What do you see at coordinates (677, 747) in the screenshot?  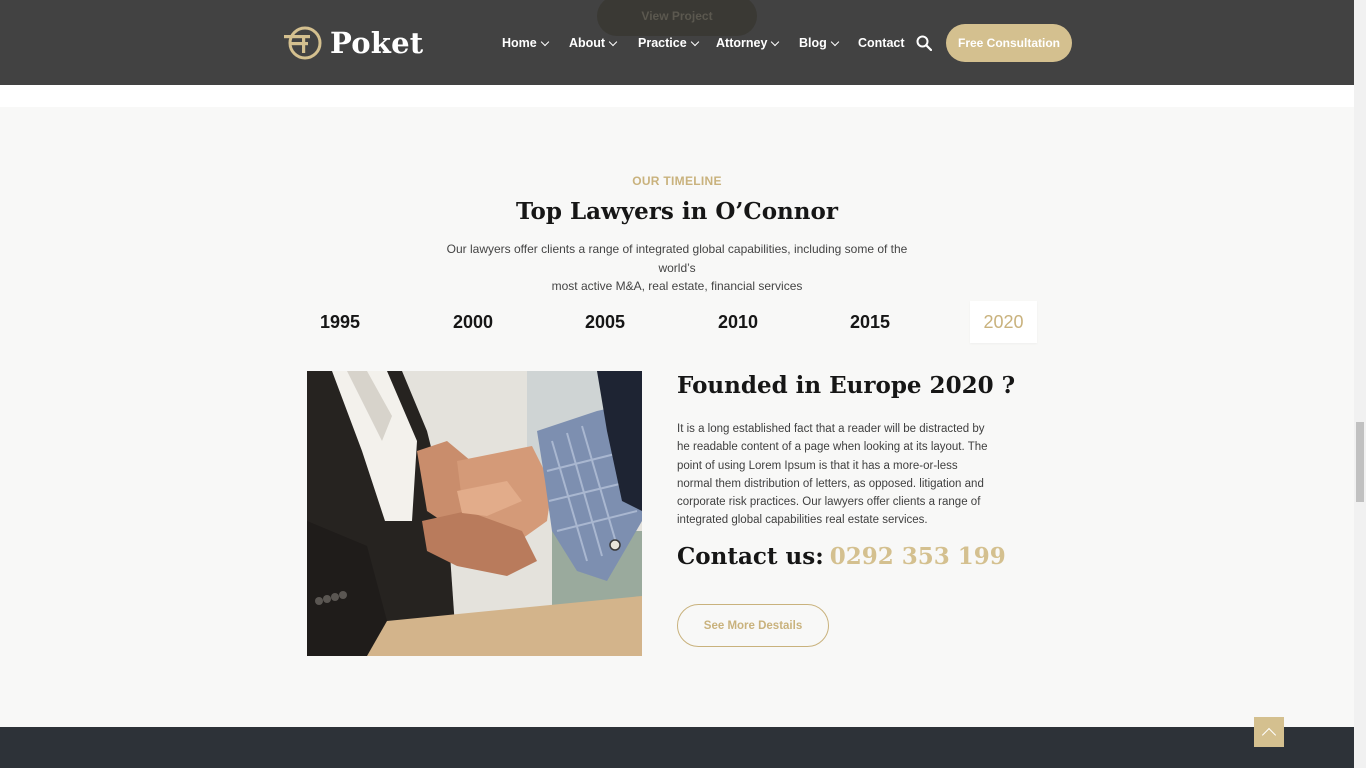 I see `footer-band` at bounding box center [677, 747].